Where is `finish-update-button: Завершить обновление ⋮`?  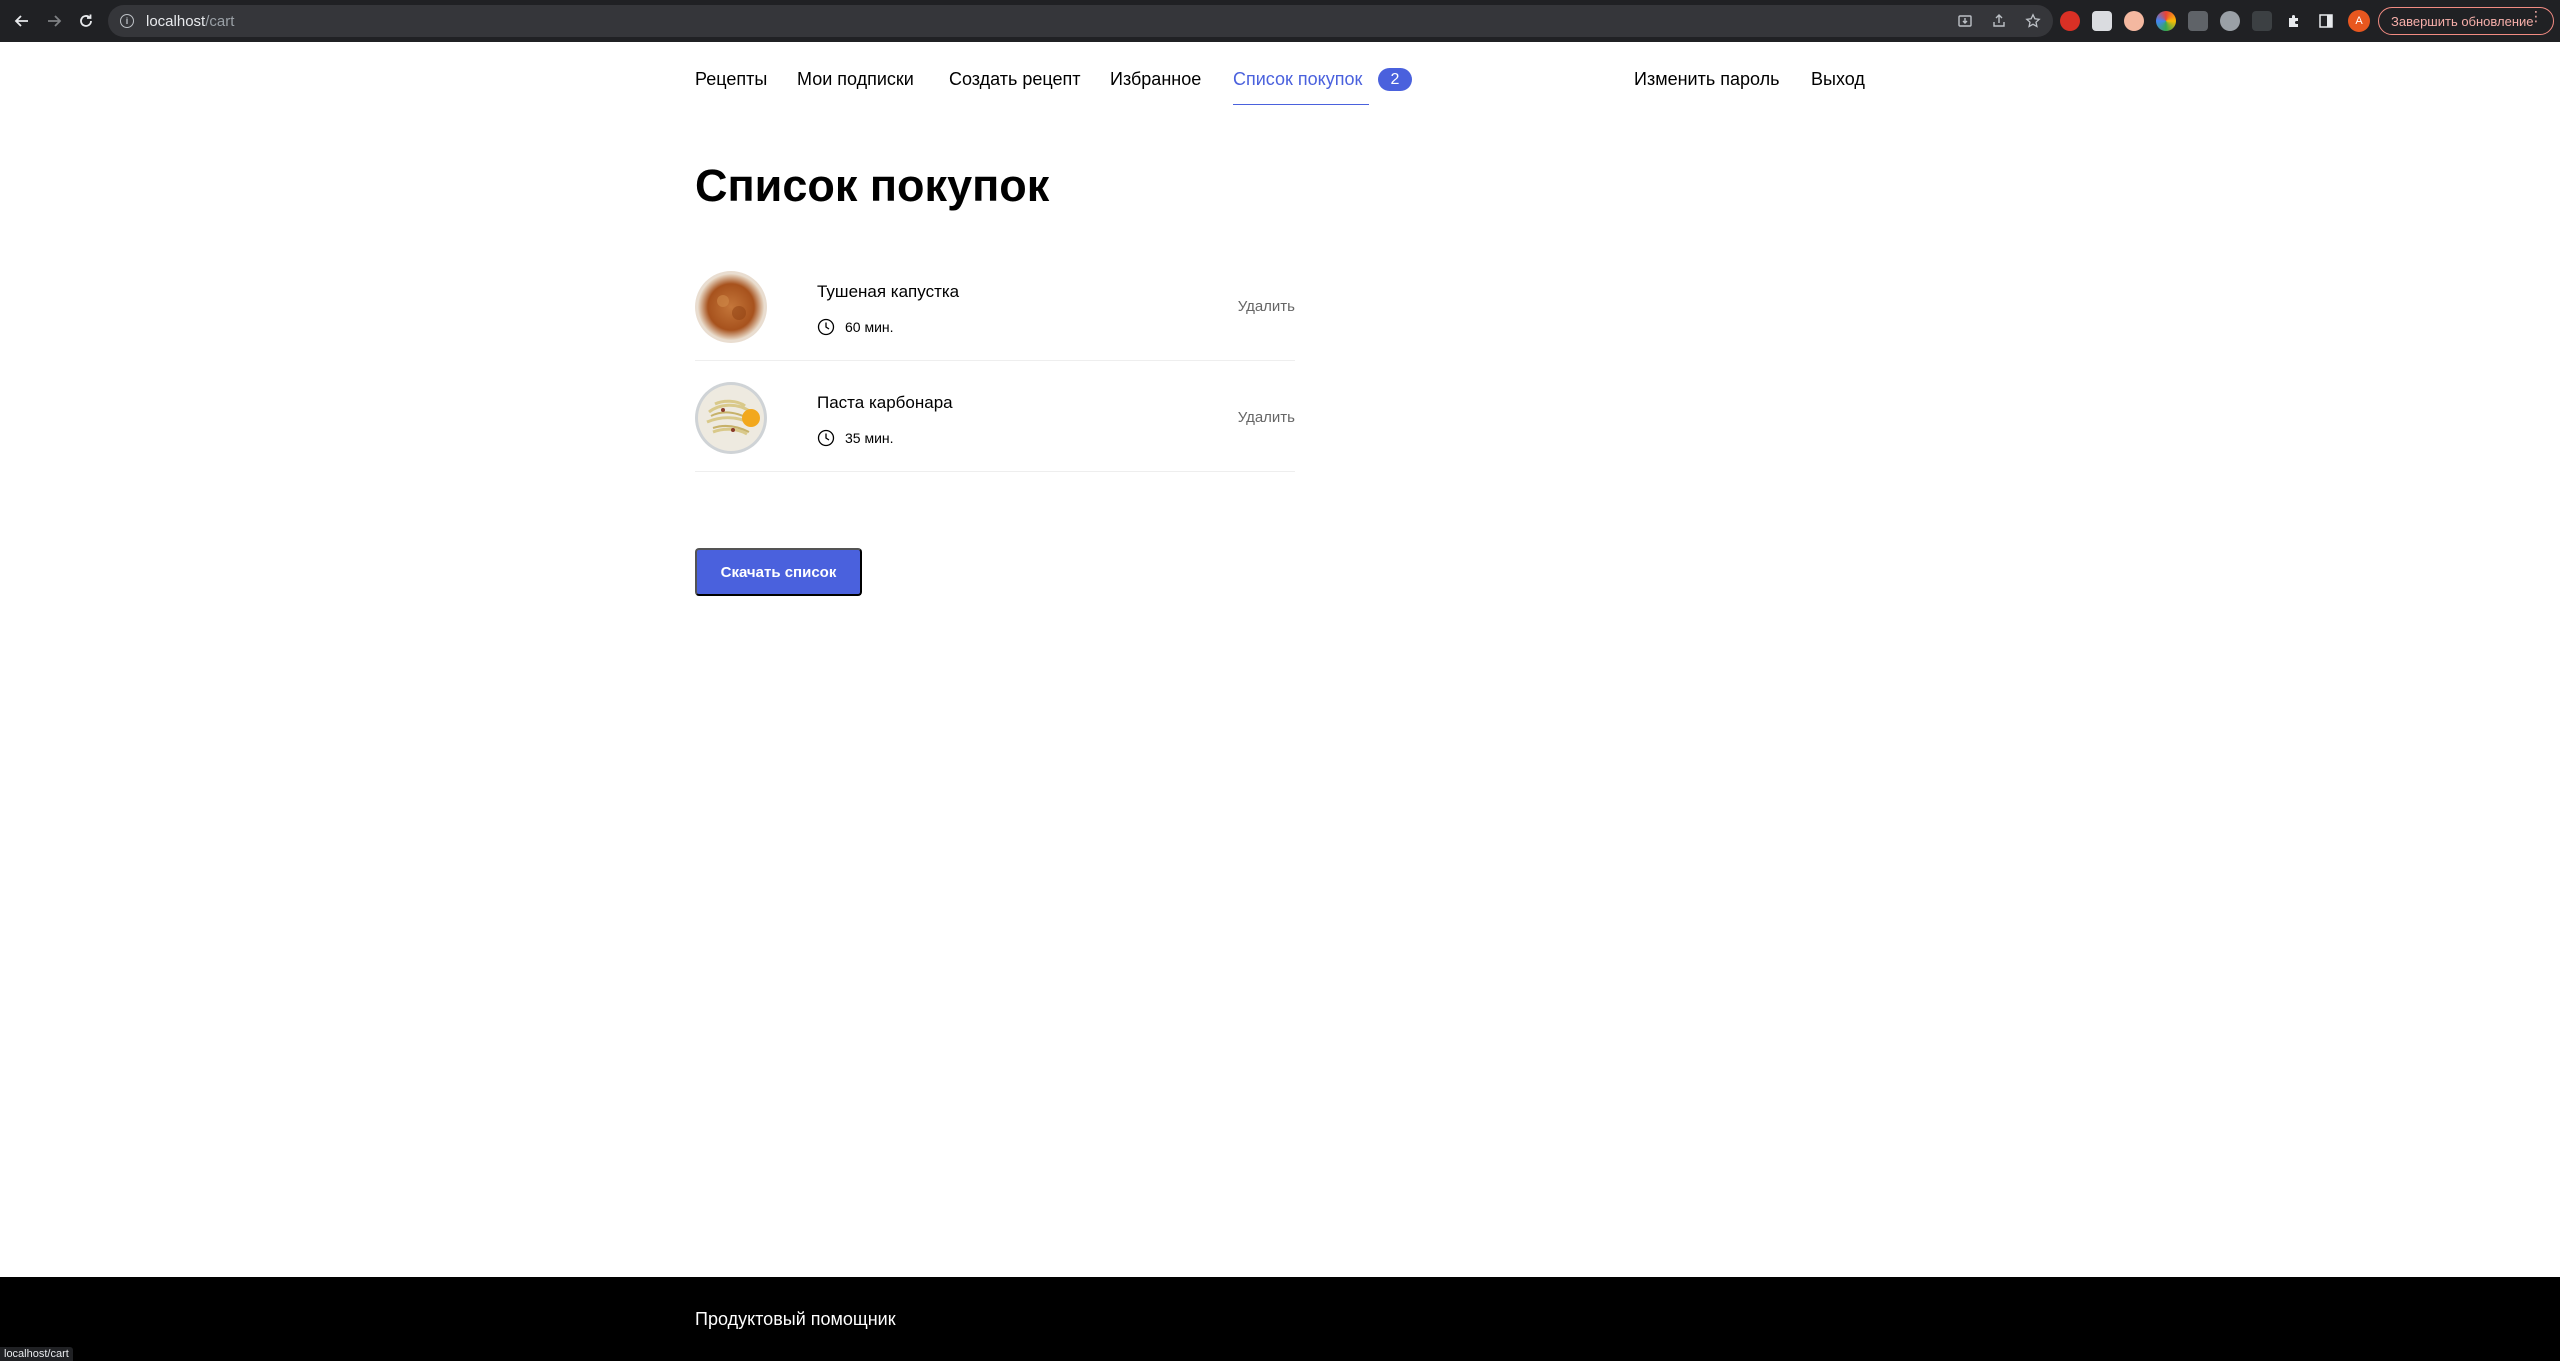
finish-update-button: Завершить обновление ⋮ is located at coordinates (2466, 21).